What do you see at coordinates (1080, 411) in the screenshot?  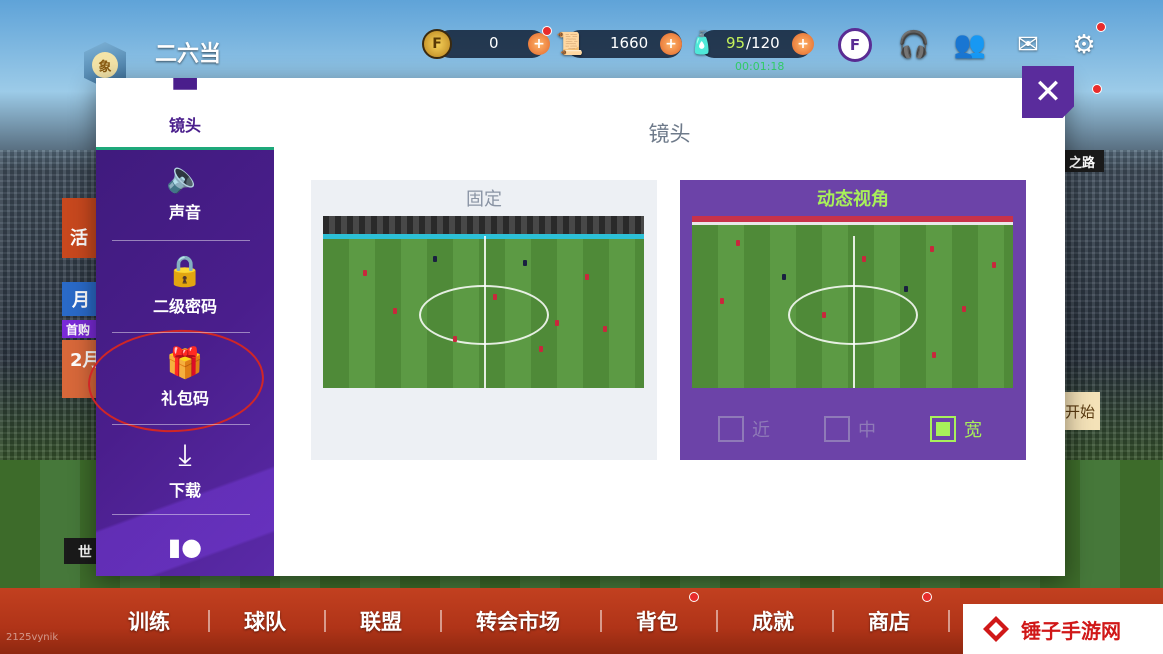 I see `start-button: 开始` at bounding box center [1080, 411].